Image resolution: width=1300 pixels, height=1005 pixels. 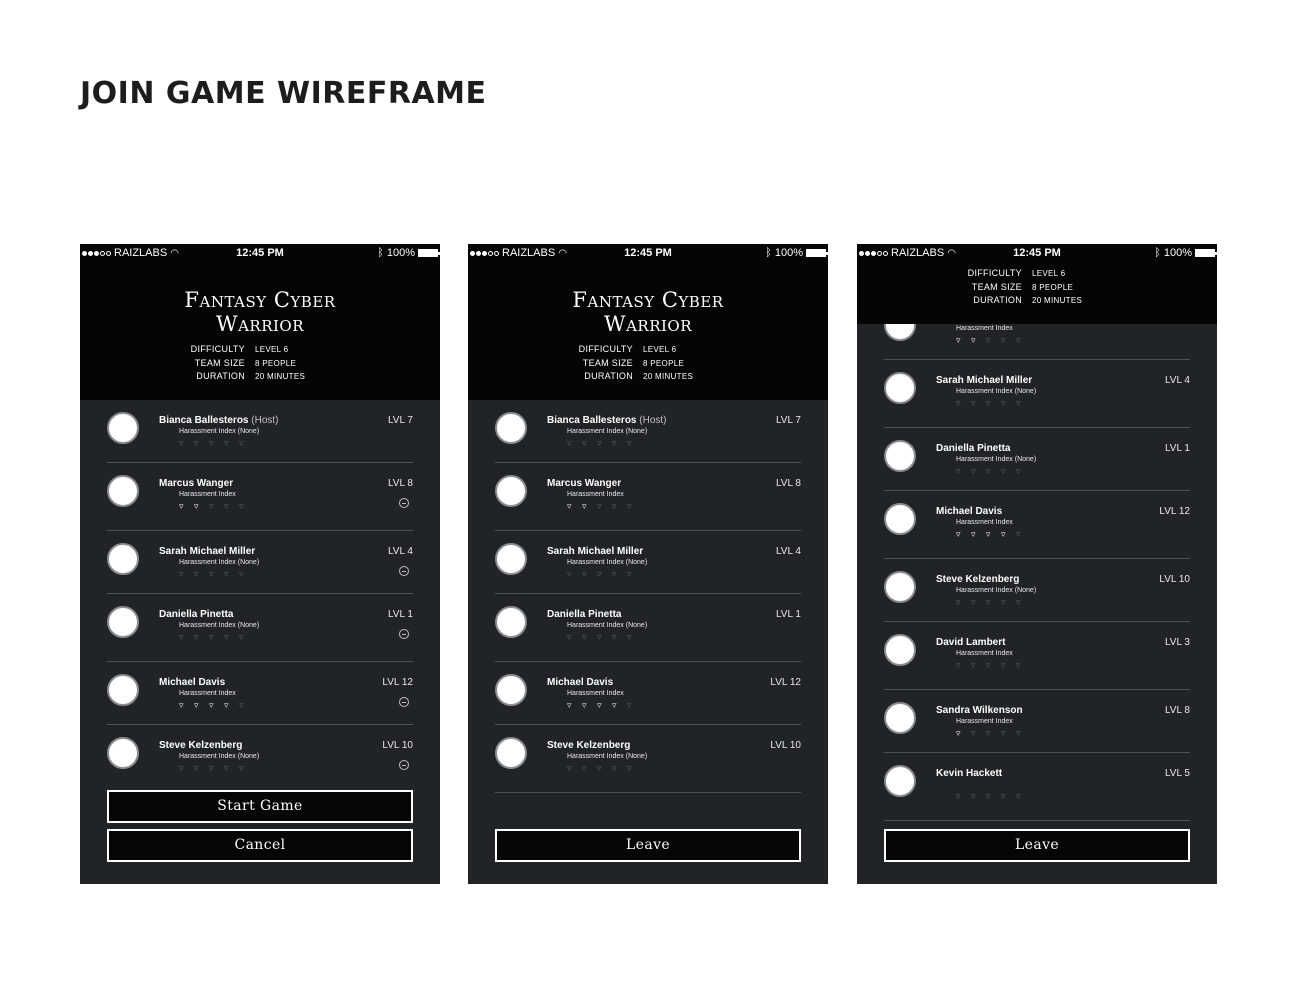 What do you see at coordinates (653, 420) in the screenshot?
I see `host-badge: (Host)` at bounding box center [653, 420].